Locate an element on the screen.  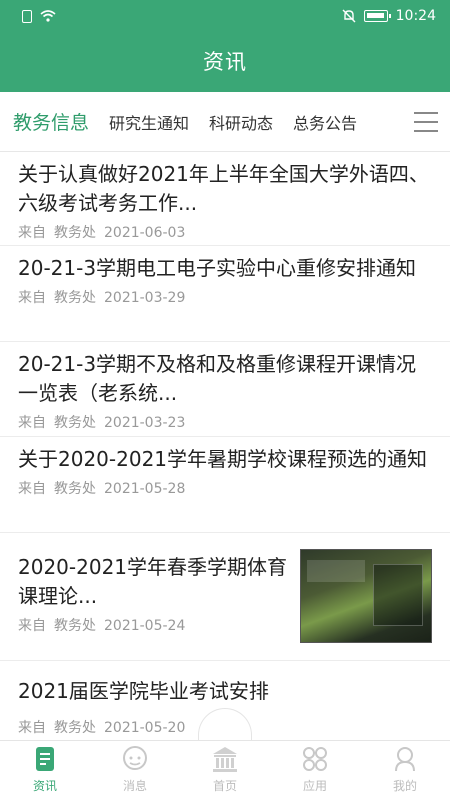
category-tabs: 教务信息 研究生通知 科研动态 总务公告 is located at coordinates (225, 122).